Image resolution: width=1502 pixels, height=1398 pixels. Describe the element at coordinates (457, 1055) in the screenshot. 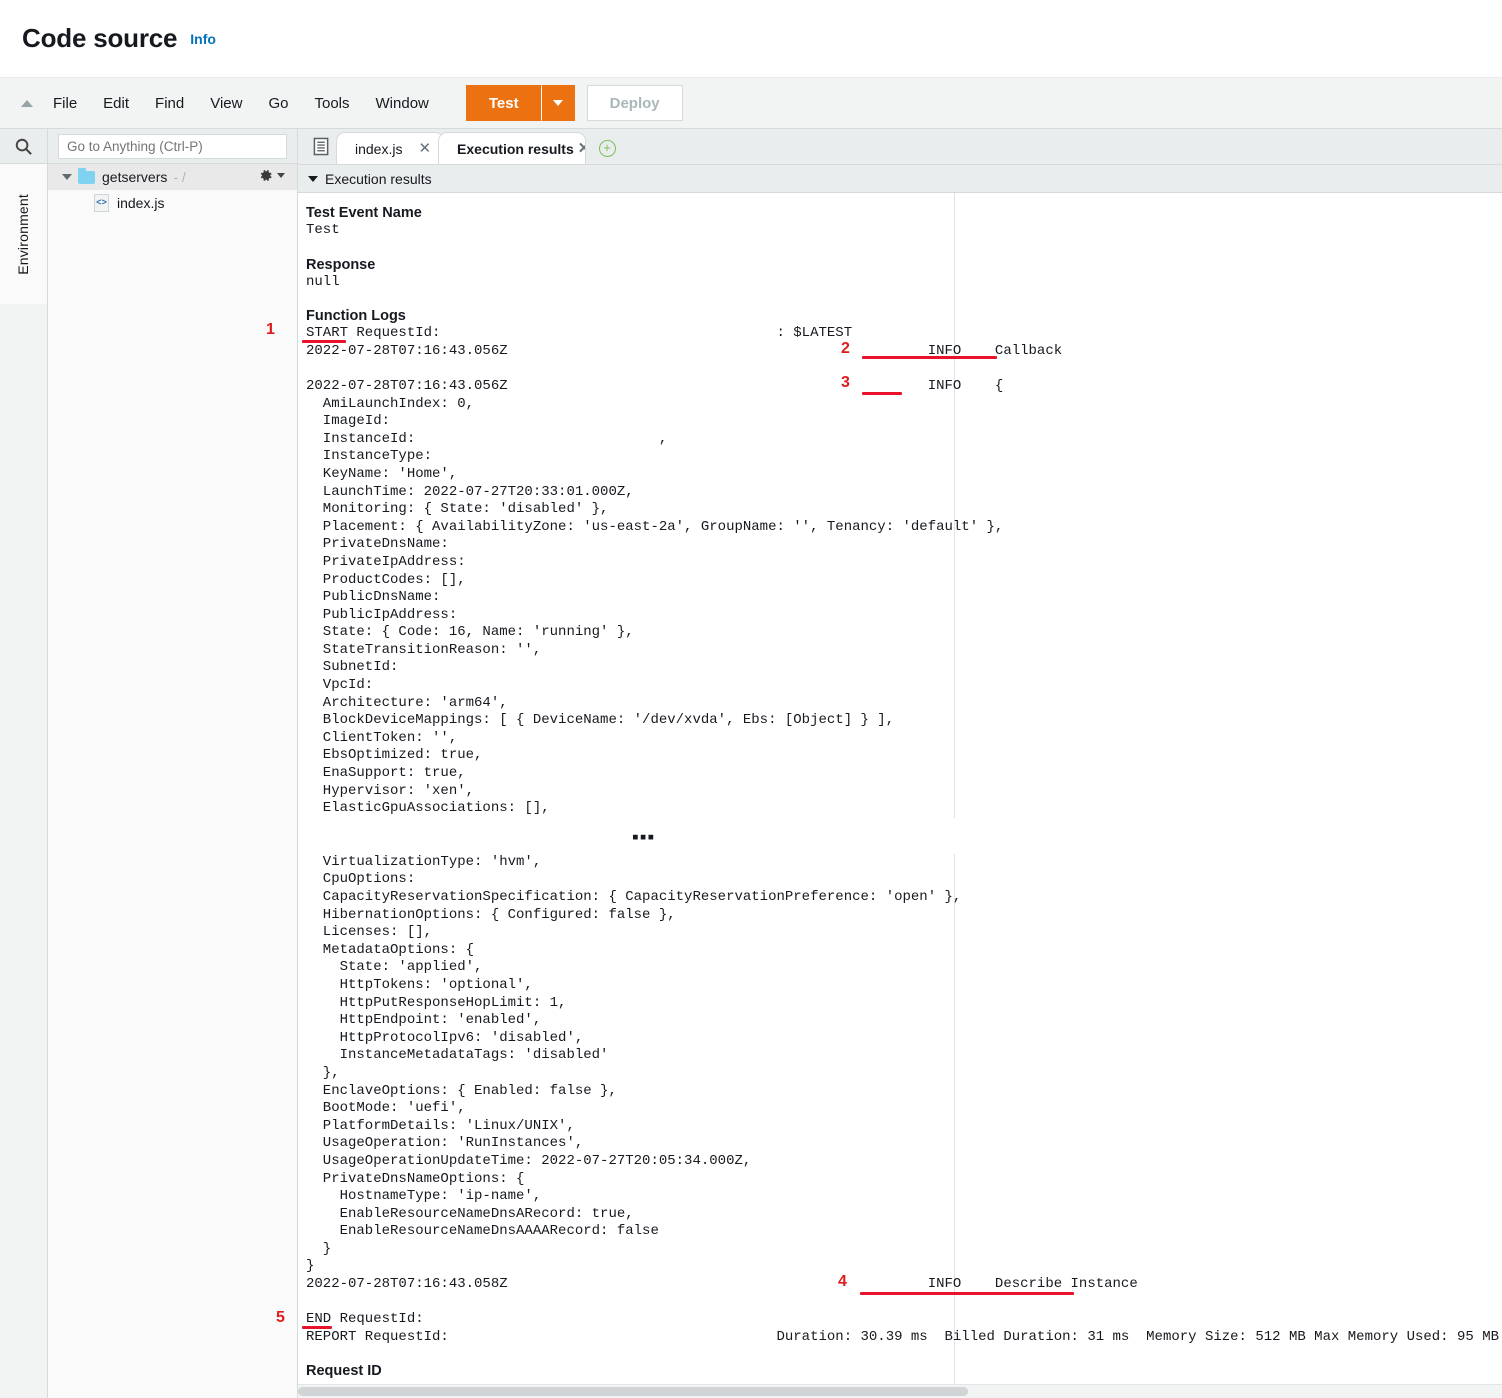

I see `log-line: InstanceMetadataTags: 'disabled'` at that location.